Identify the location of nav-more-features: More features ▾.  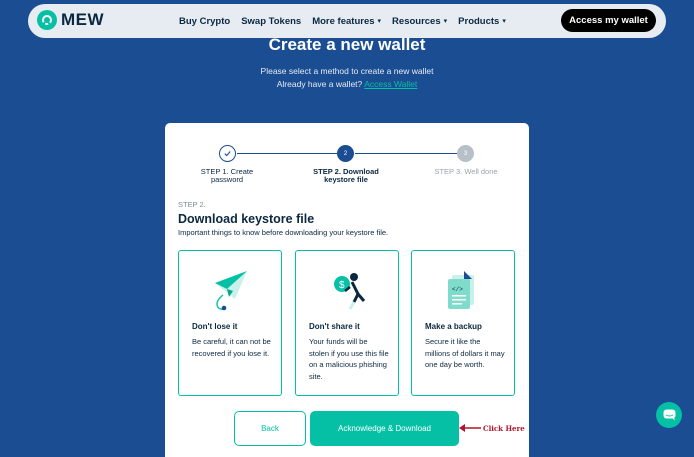
(346, 21).